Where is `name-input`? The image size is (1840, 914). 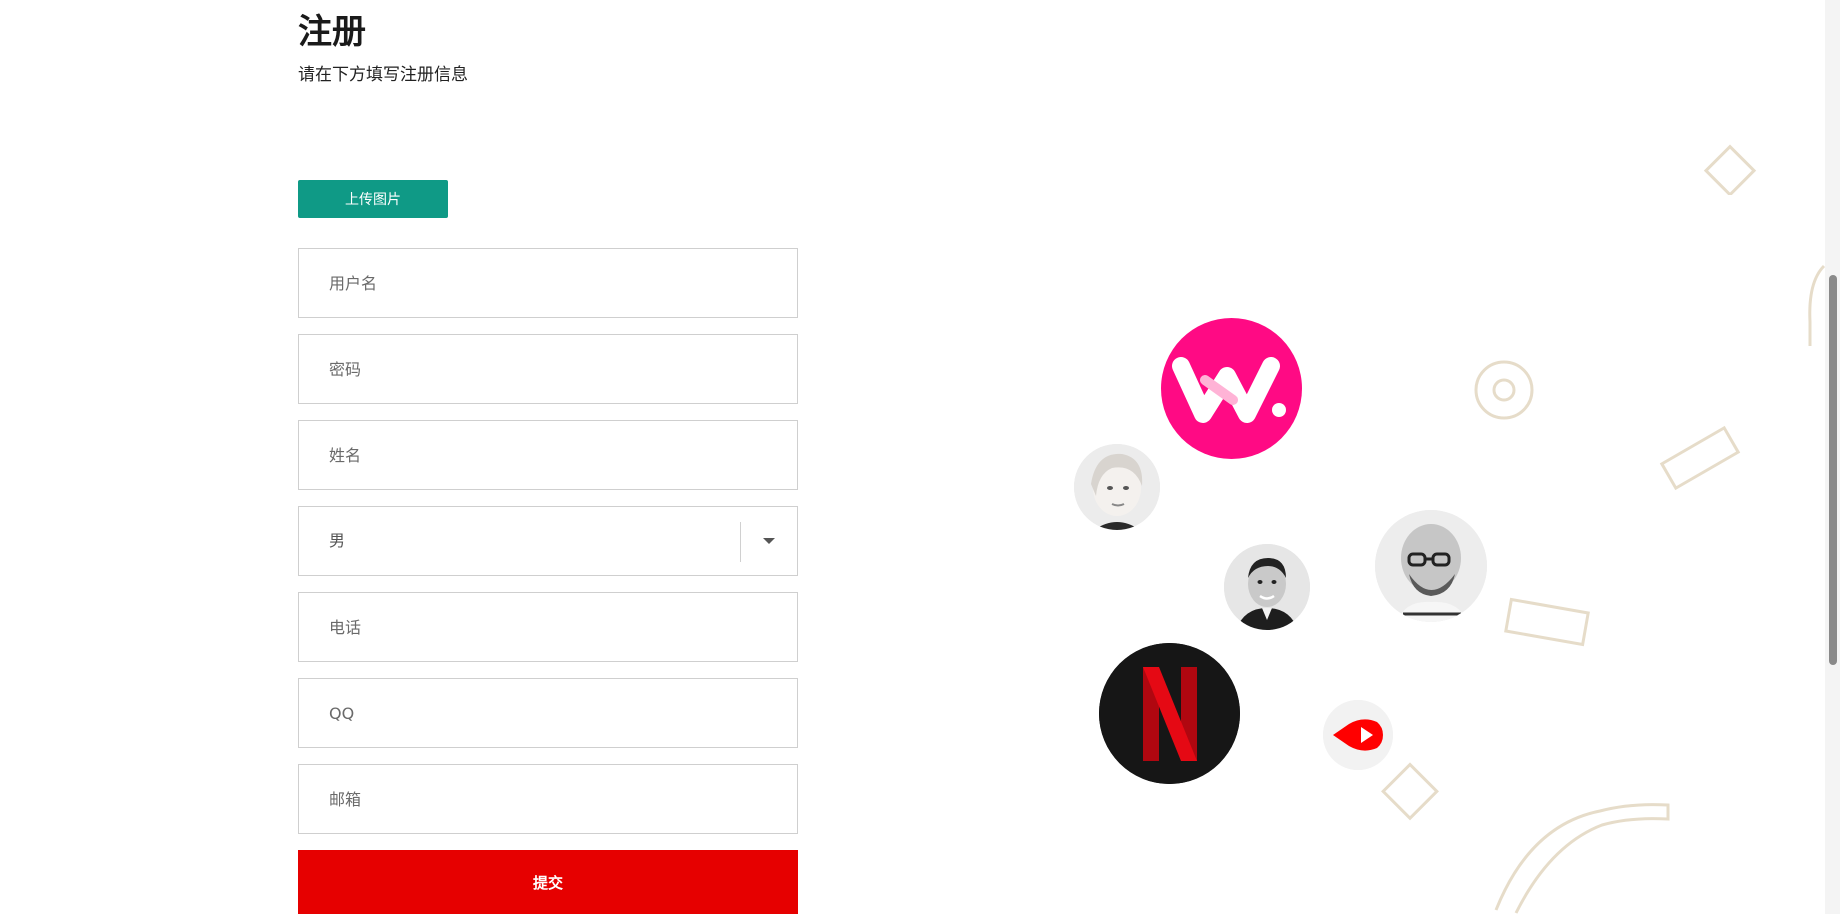 name-input is located at coordinates (548, 455).